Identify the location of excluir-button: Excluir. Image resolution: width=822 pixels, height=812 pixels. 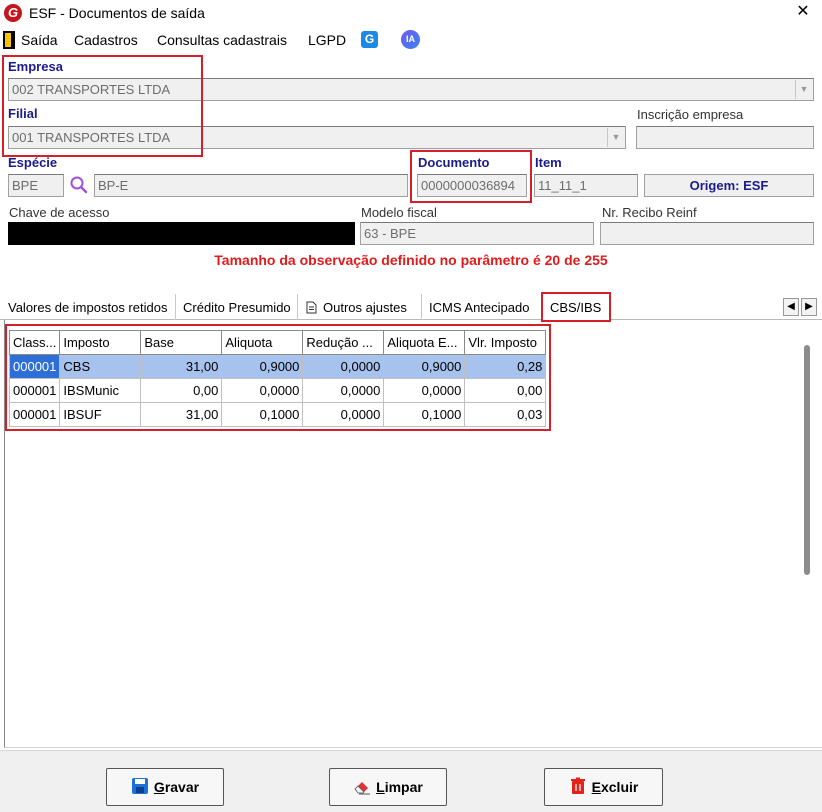
(603, 787).